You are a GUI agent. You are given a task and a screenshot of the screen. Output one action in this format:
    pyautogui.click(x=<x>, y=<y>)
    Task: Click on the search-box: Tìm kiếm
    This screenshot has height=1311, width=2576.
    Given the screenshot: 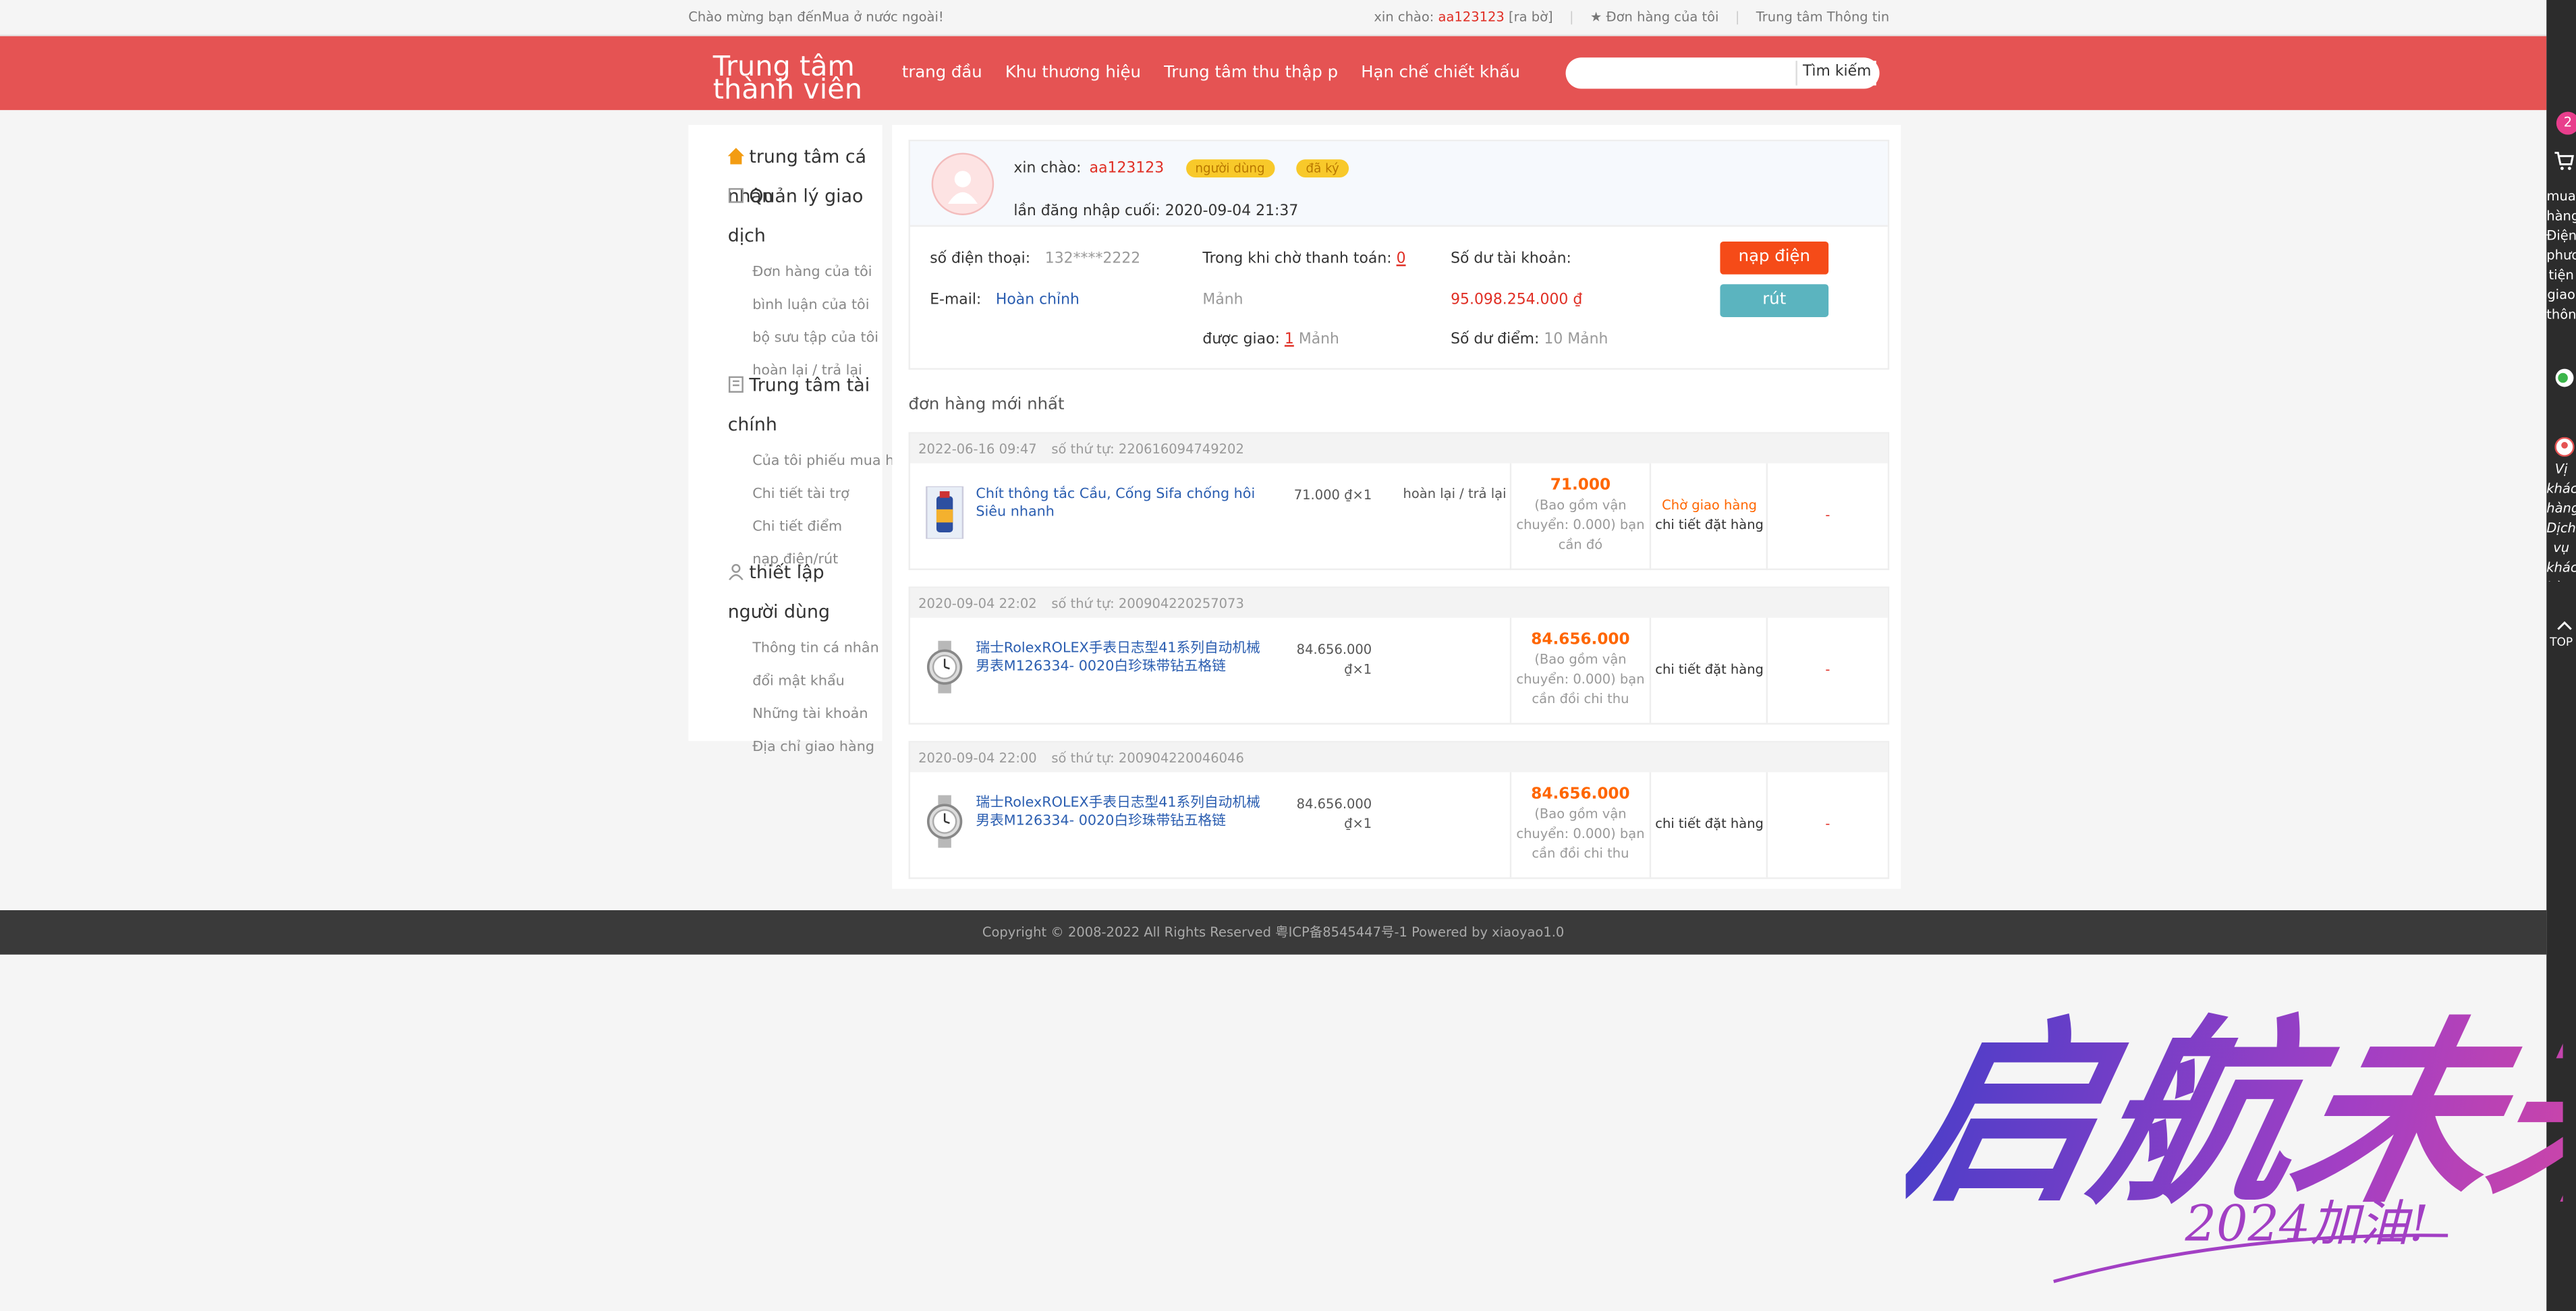 What is the action you would take?
    pyautogui.click(x=1722, y=73)
    